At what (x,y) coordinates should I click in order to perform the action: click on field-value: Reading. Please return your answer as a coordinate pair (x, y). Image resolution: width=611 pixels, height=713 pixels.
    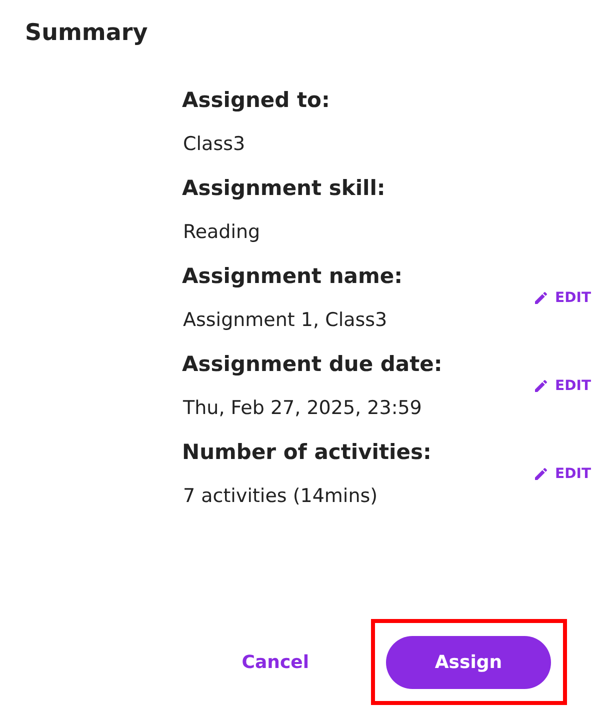
    Looking at the image, I should click on (222, 232).